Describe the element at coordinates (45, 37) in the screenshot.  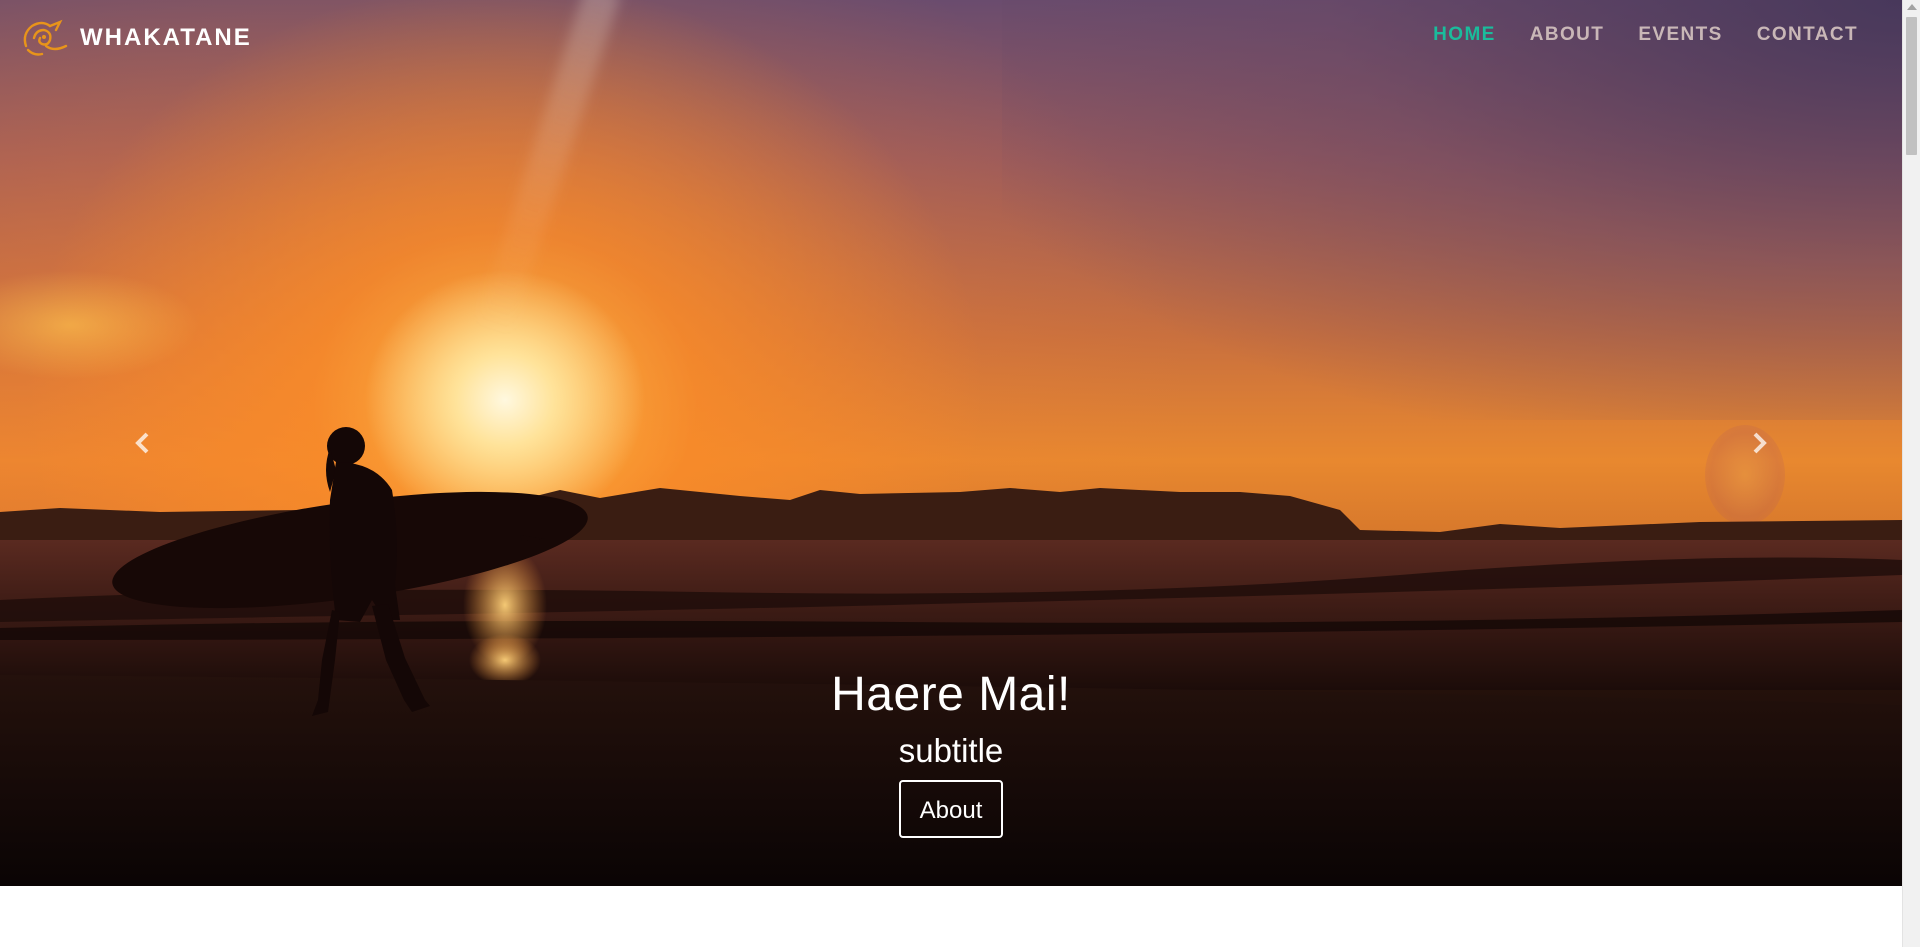
I see `koru-bird-logo-icon` at that location.